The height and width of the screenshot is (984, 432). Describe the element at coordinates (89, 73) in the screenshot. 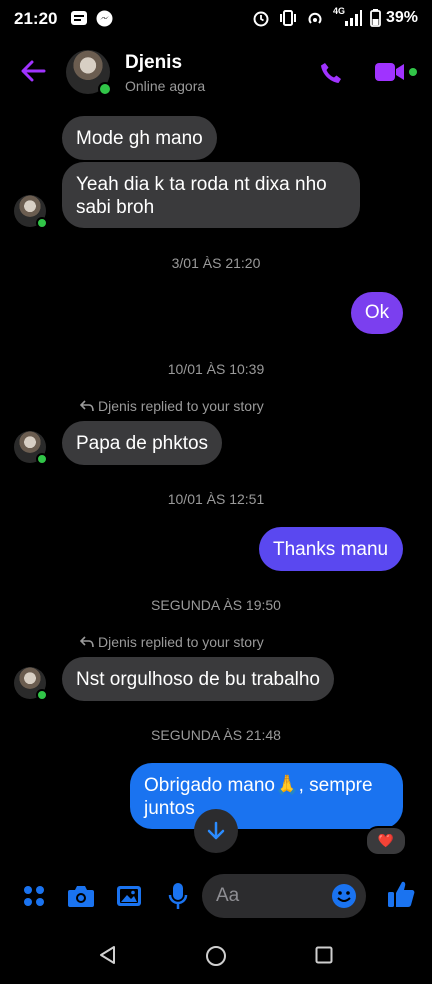

I see `contact-avatar` at that location.